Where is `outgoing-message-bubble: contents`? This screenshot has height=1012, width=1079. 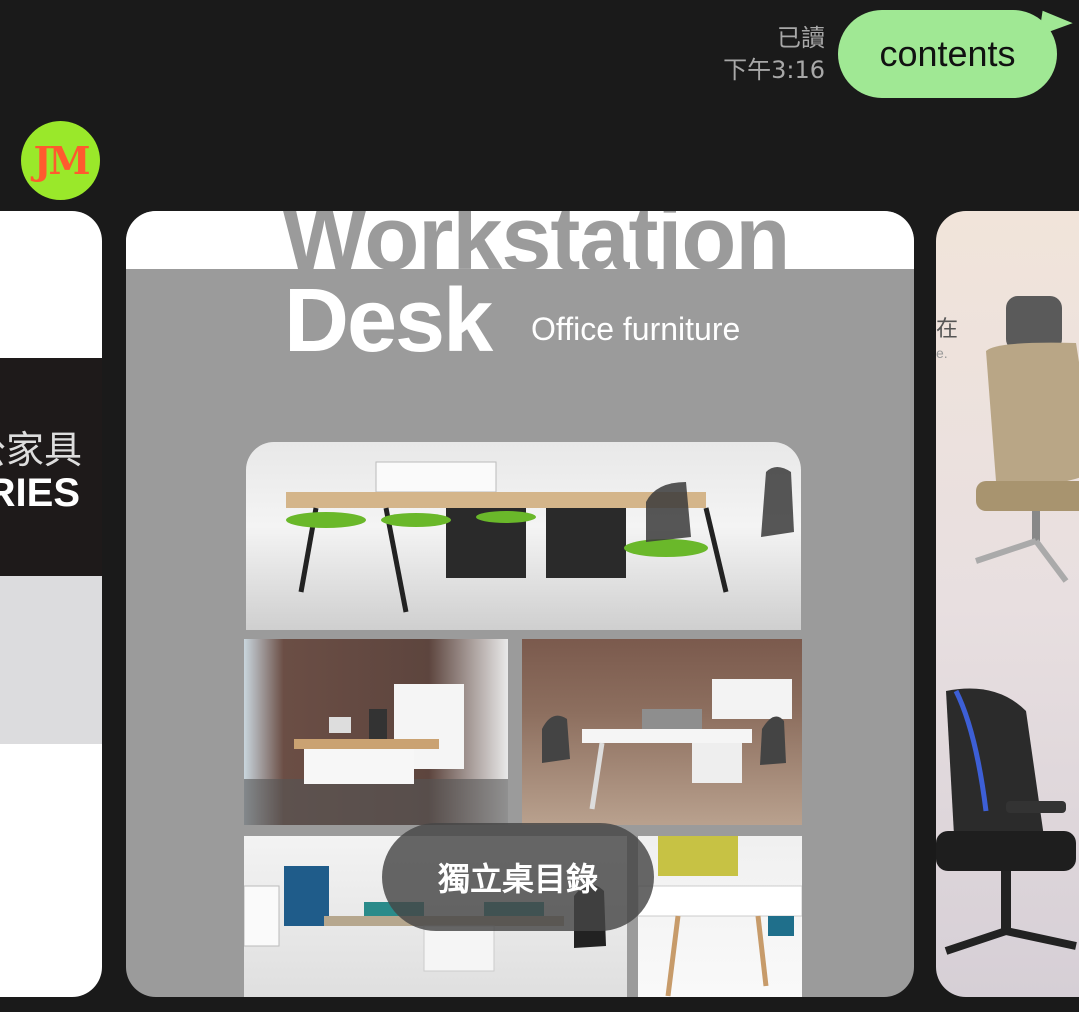
outgoing-message-bubble: contents is located at coordinates (947, 54).